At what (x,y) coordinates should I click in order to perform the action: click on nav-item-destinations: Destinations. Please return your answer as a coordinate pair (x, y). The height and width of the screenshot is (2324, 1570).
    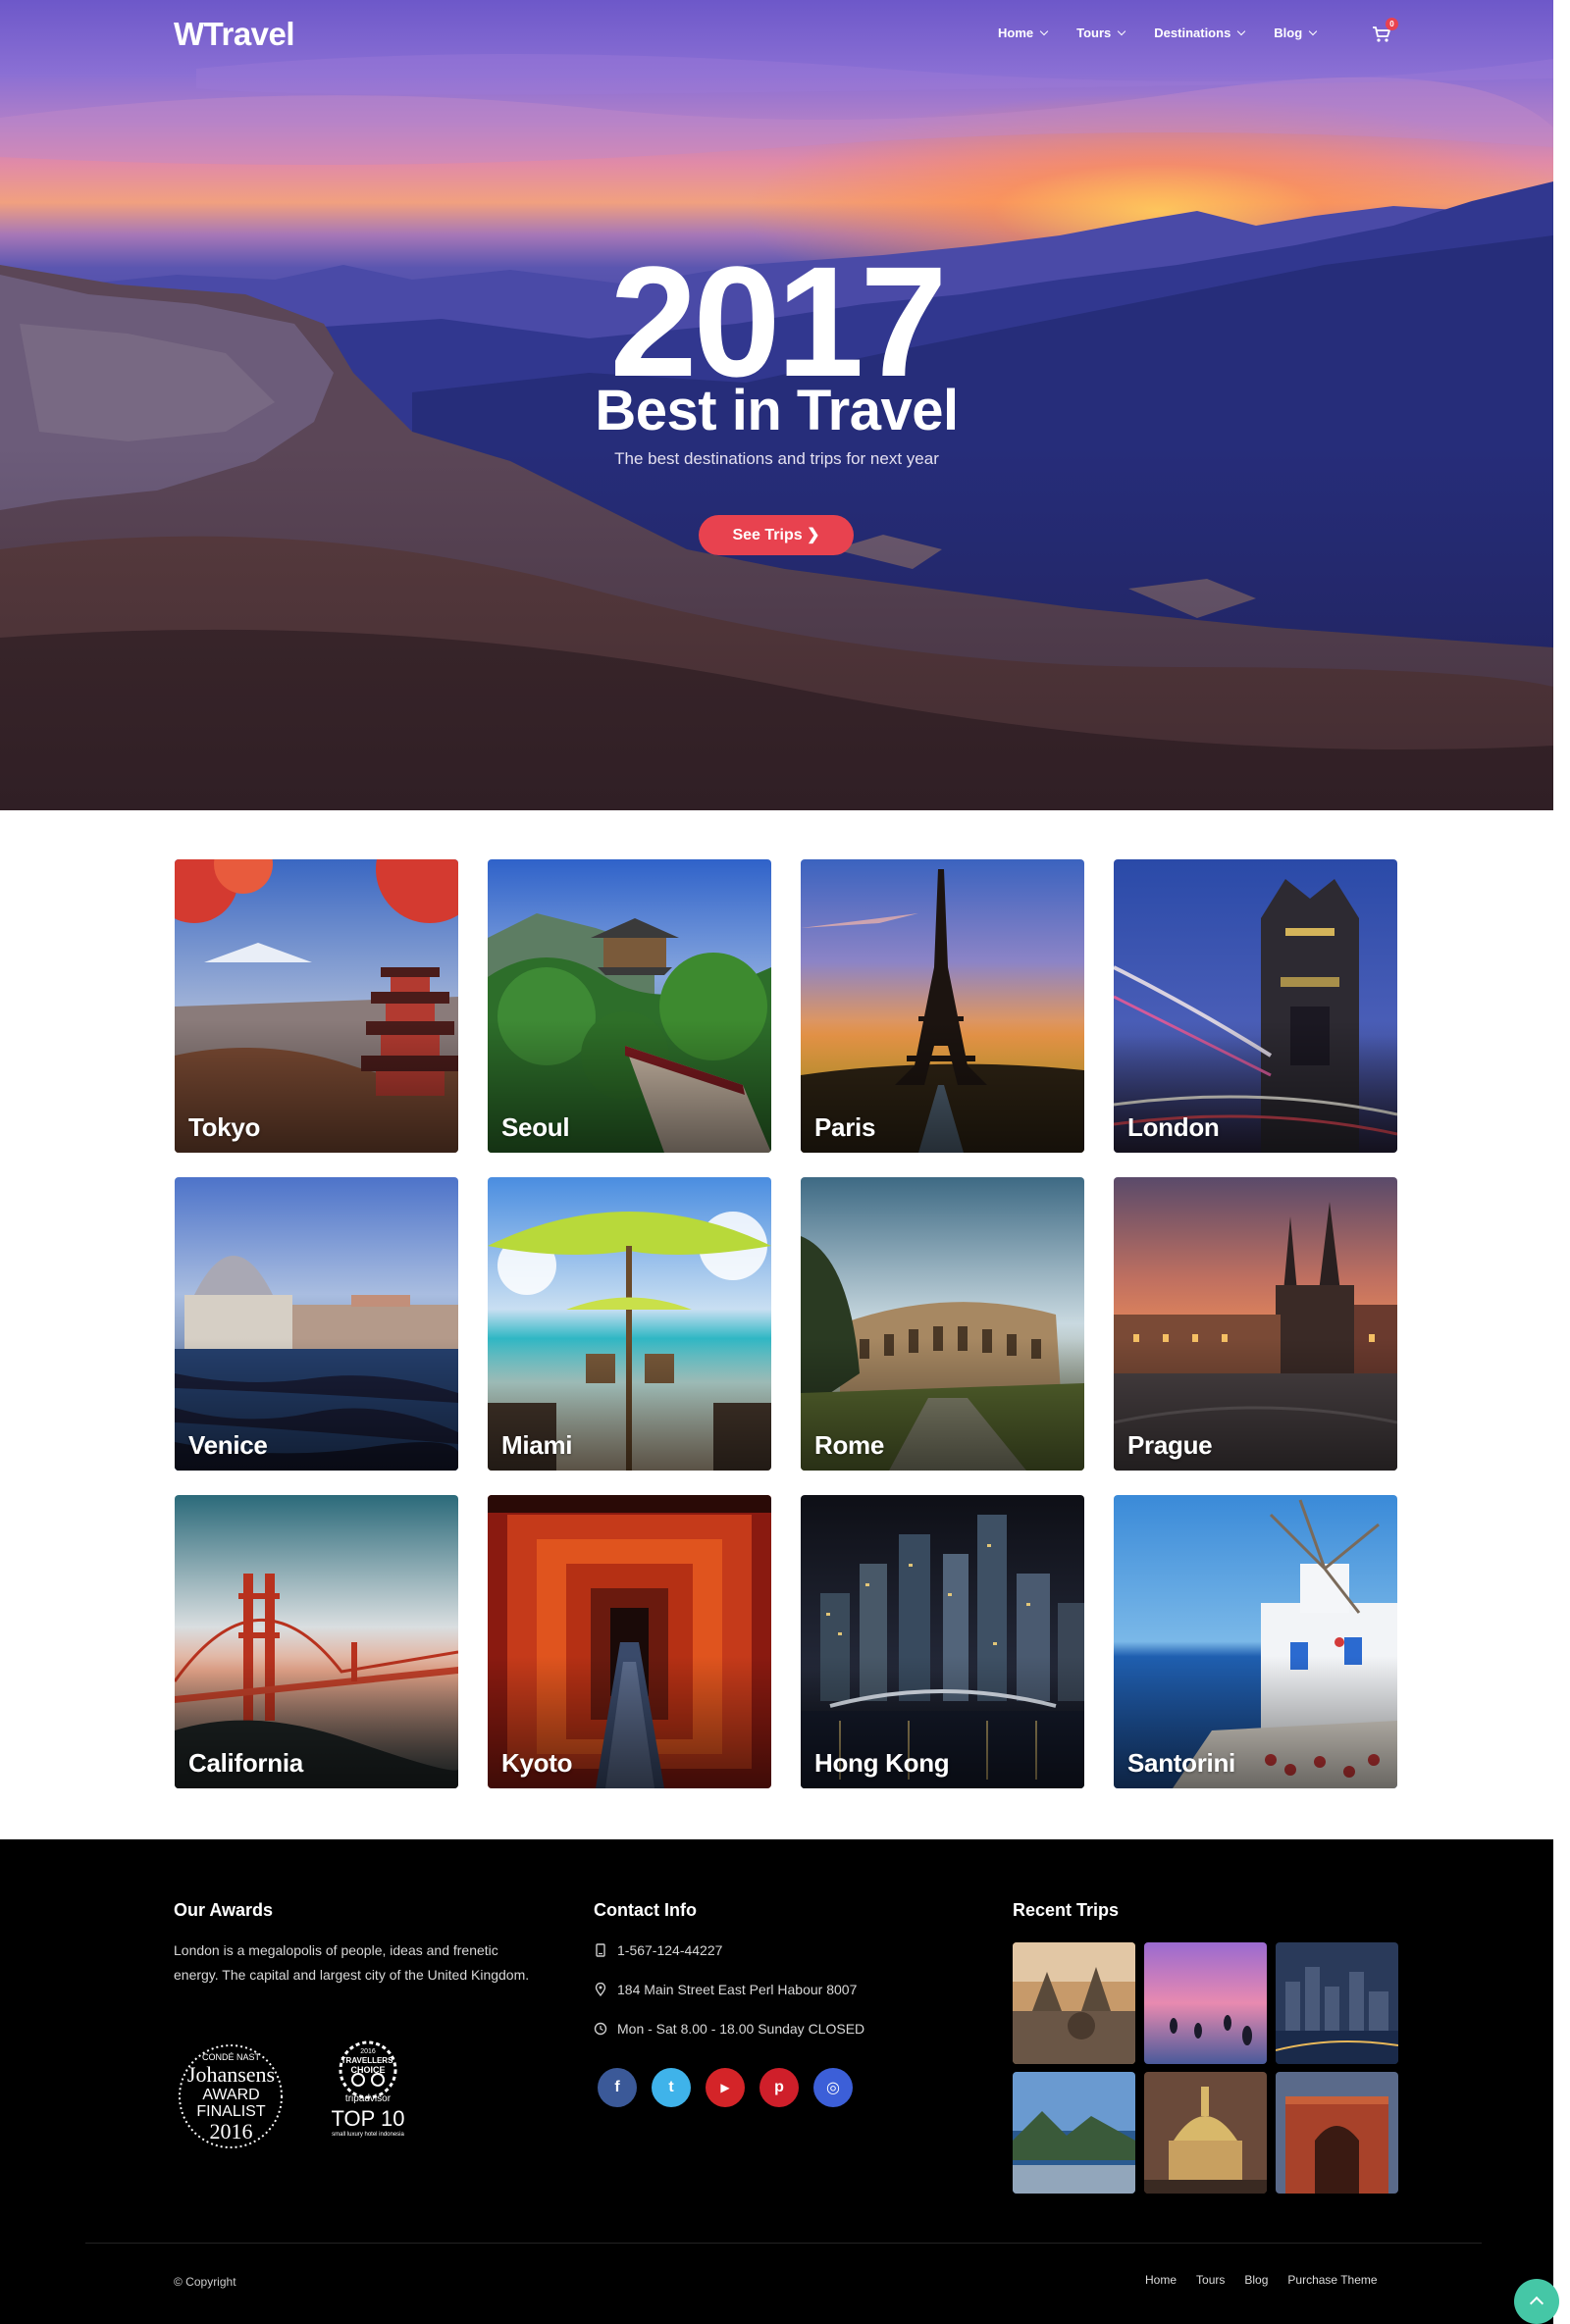
    Looking at the image, I should click on (1200, 33).